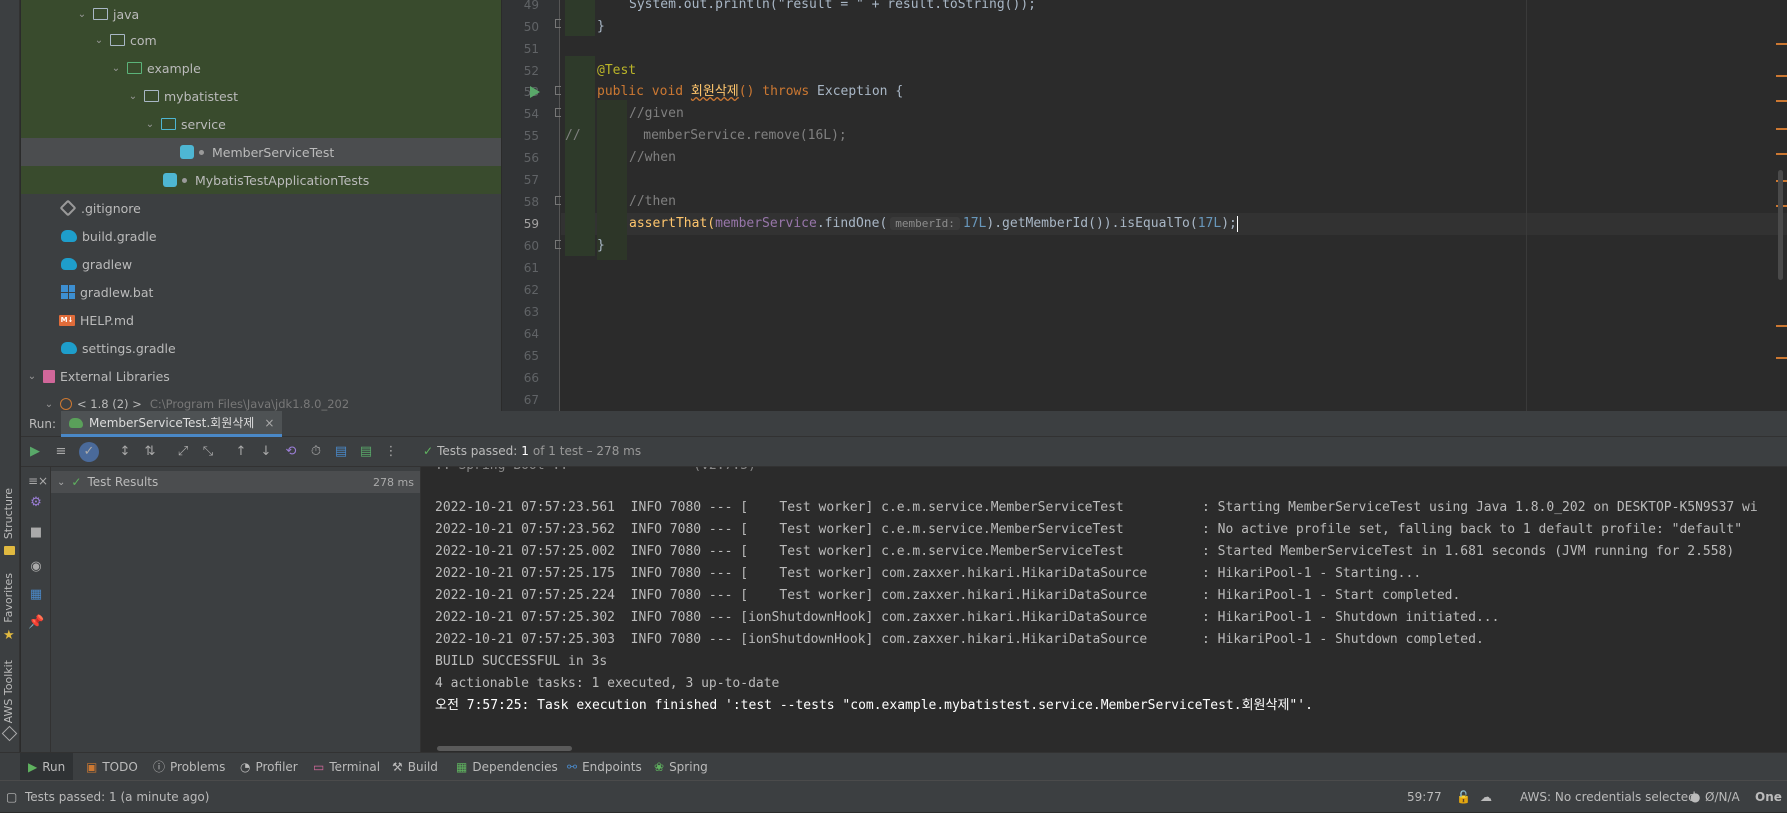 This screenshot has height=813, width=1787. What do you see at coordinates (11, 797) in the screenshot?
I see `status-layout-icon: ▢` at bounding box center [11, 797].